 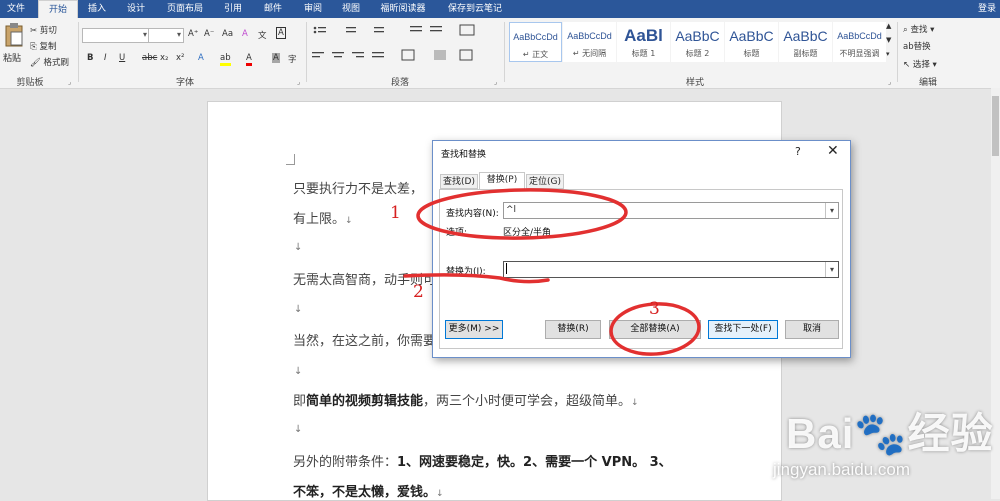 I want to click on annotation-number-1: 1, so click(x=395, y=213).